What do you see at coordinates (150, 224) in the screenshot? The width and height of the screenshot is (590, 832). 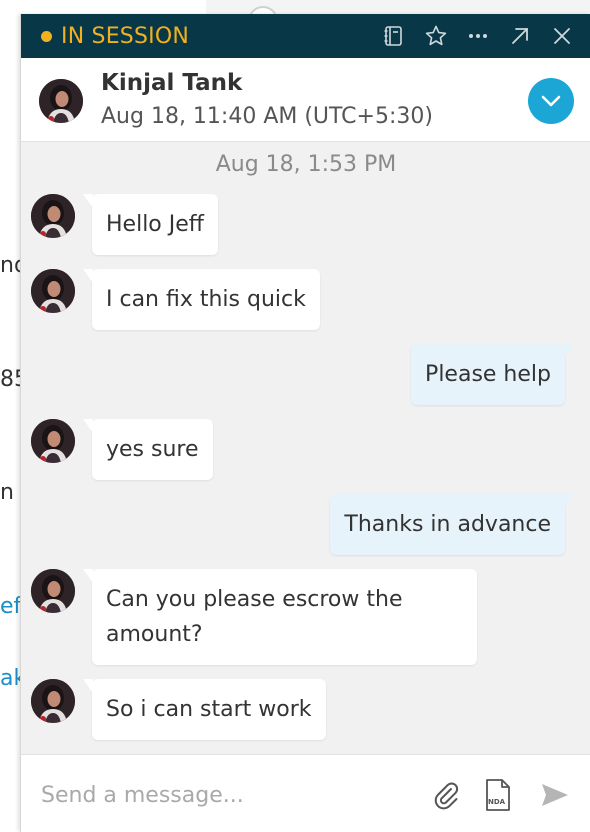 I see `incoming-message: Hello Jeff` at bounding box center [150, 224].